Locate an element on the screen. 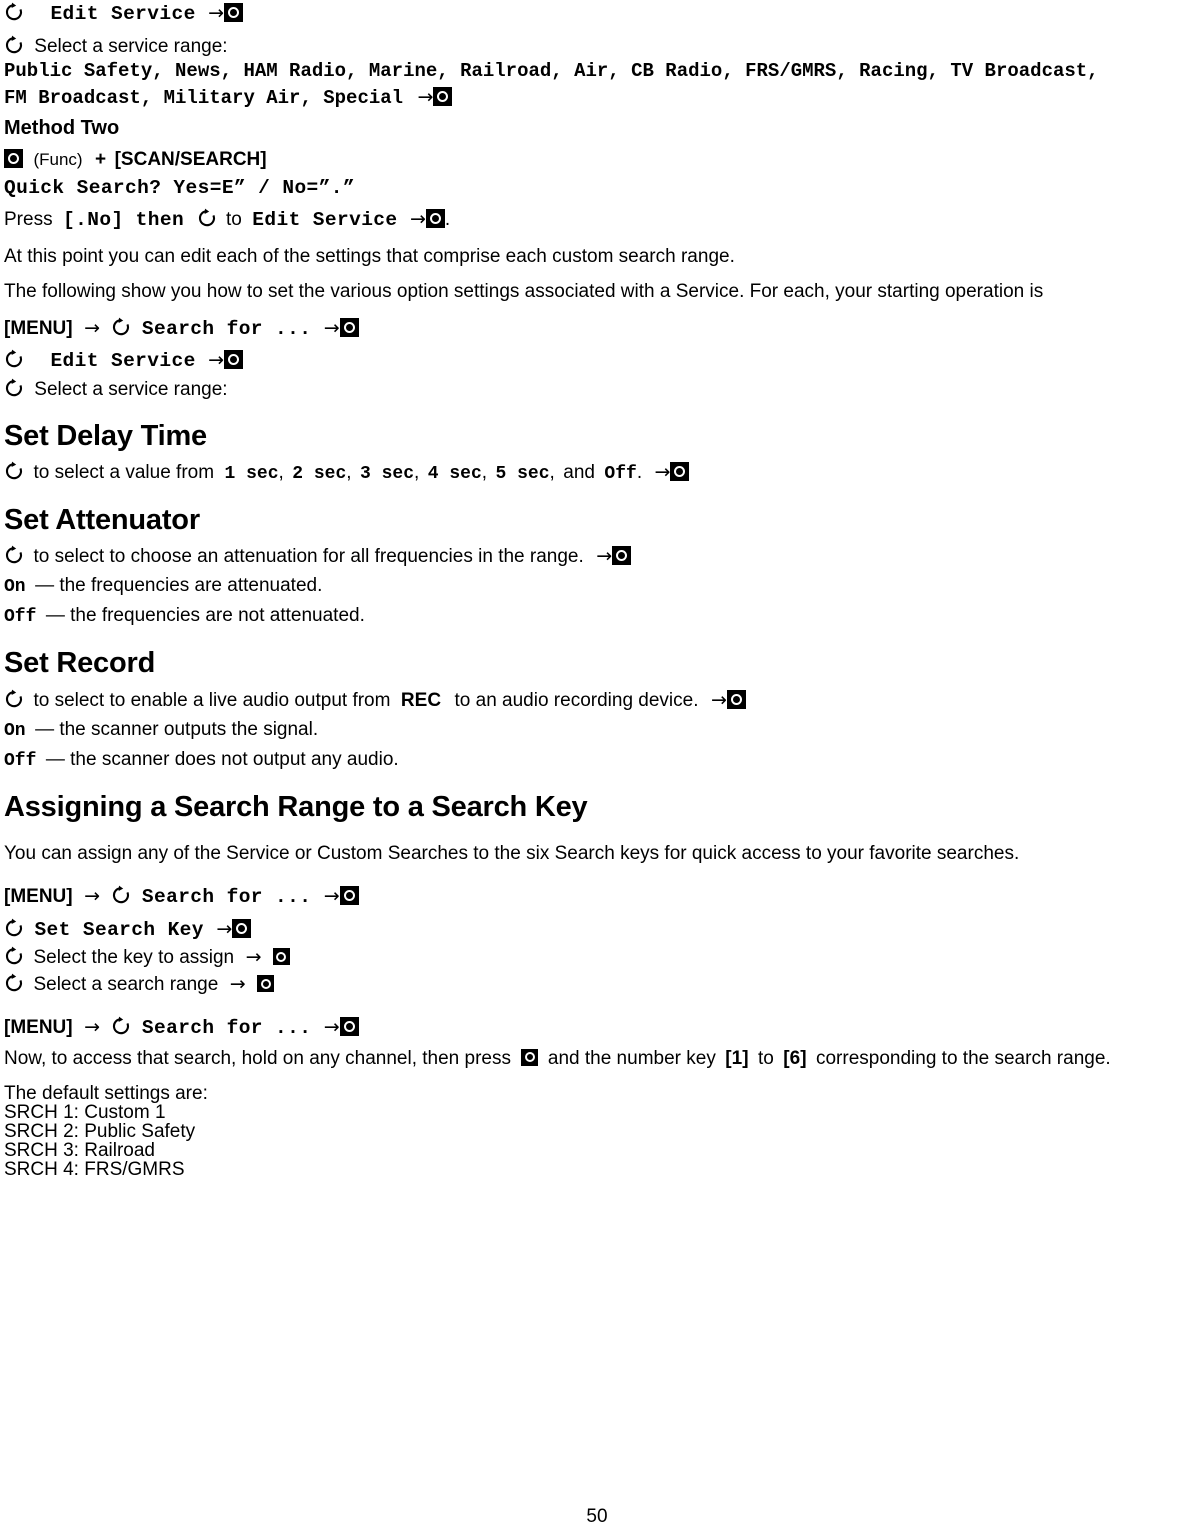 The height and width of the screenshot is (1534, 1194). press-target-label: Edit Service is located at coordinates (325, 220).